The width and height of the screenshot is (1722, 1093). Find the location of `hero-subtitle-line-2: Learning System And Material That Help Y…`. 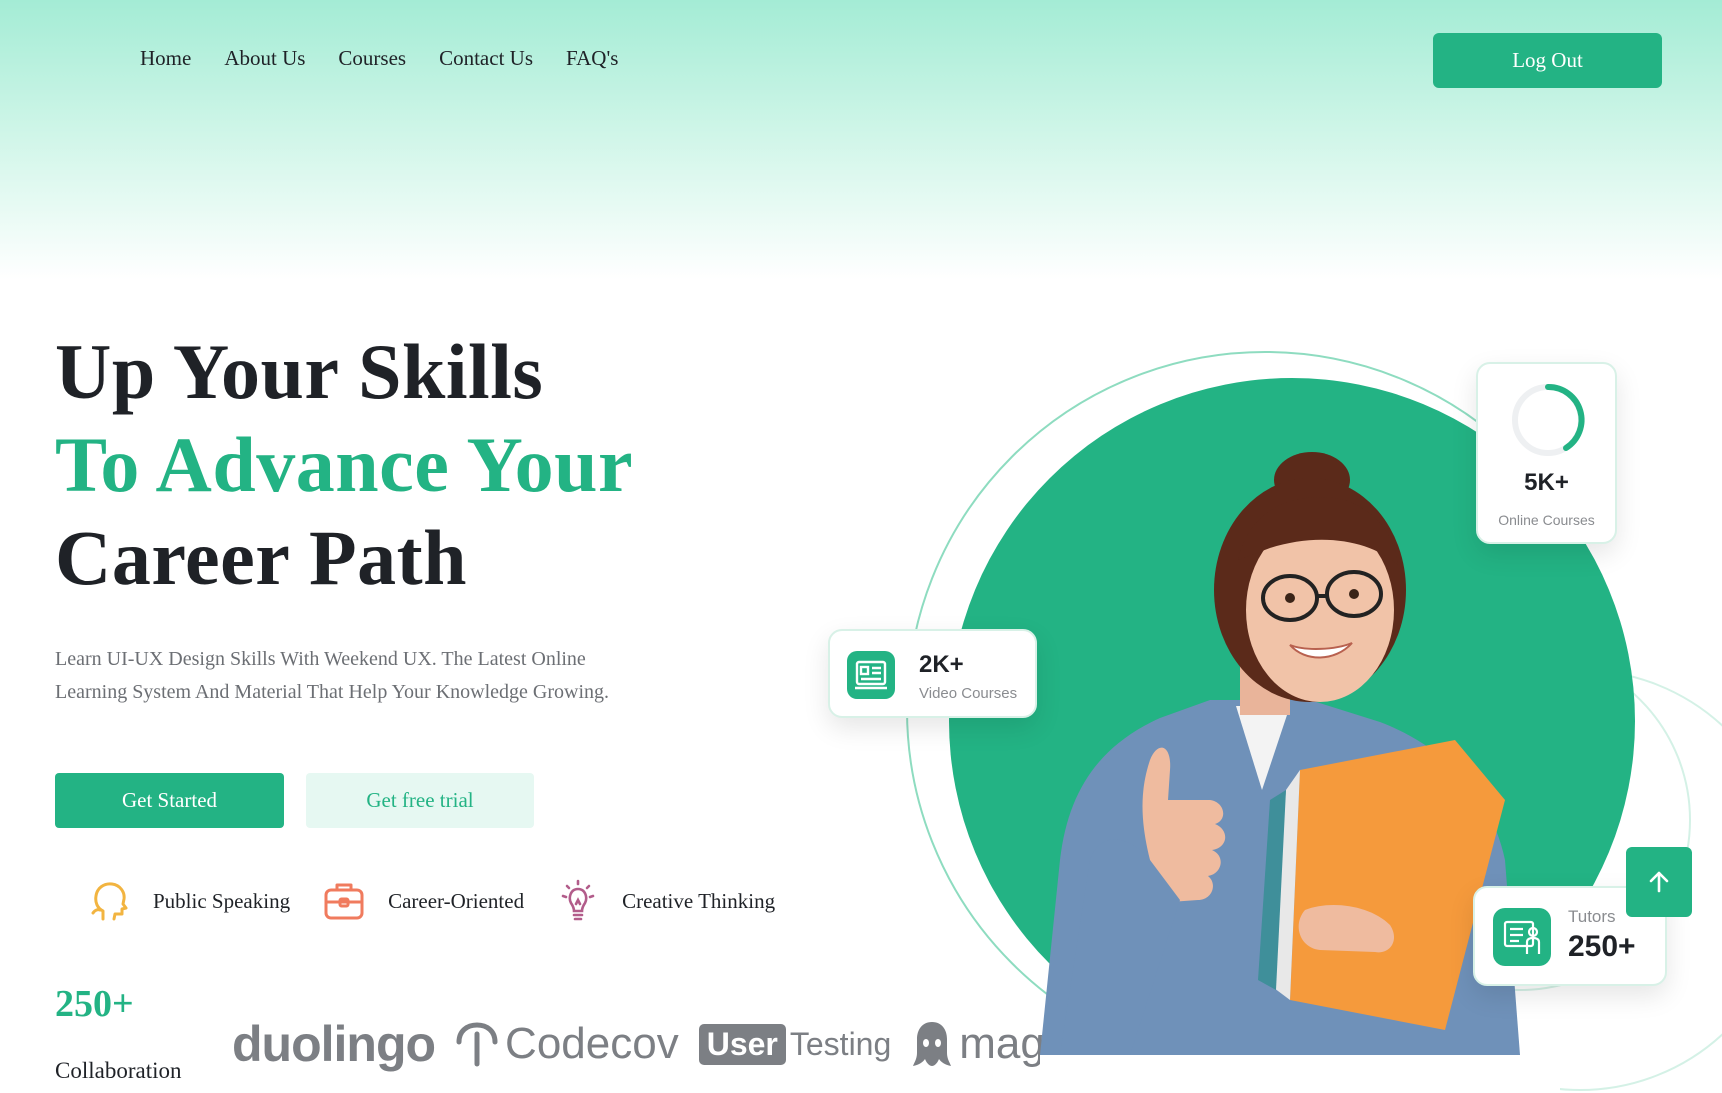

hero-subtitle-line-2: Learning System And Material That Help Y… is located at coordinates (332, 692).